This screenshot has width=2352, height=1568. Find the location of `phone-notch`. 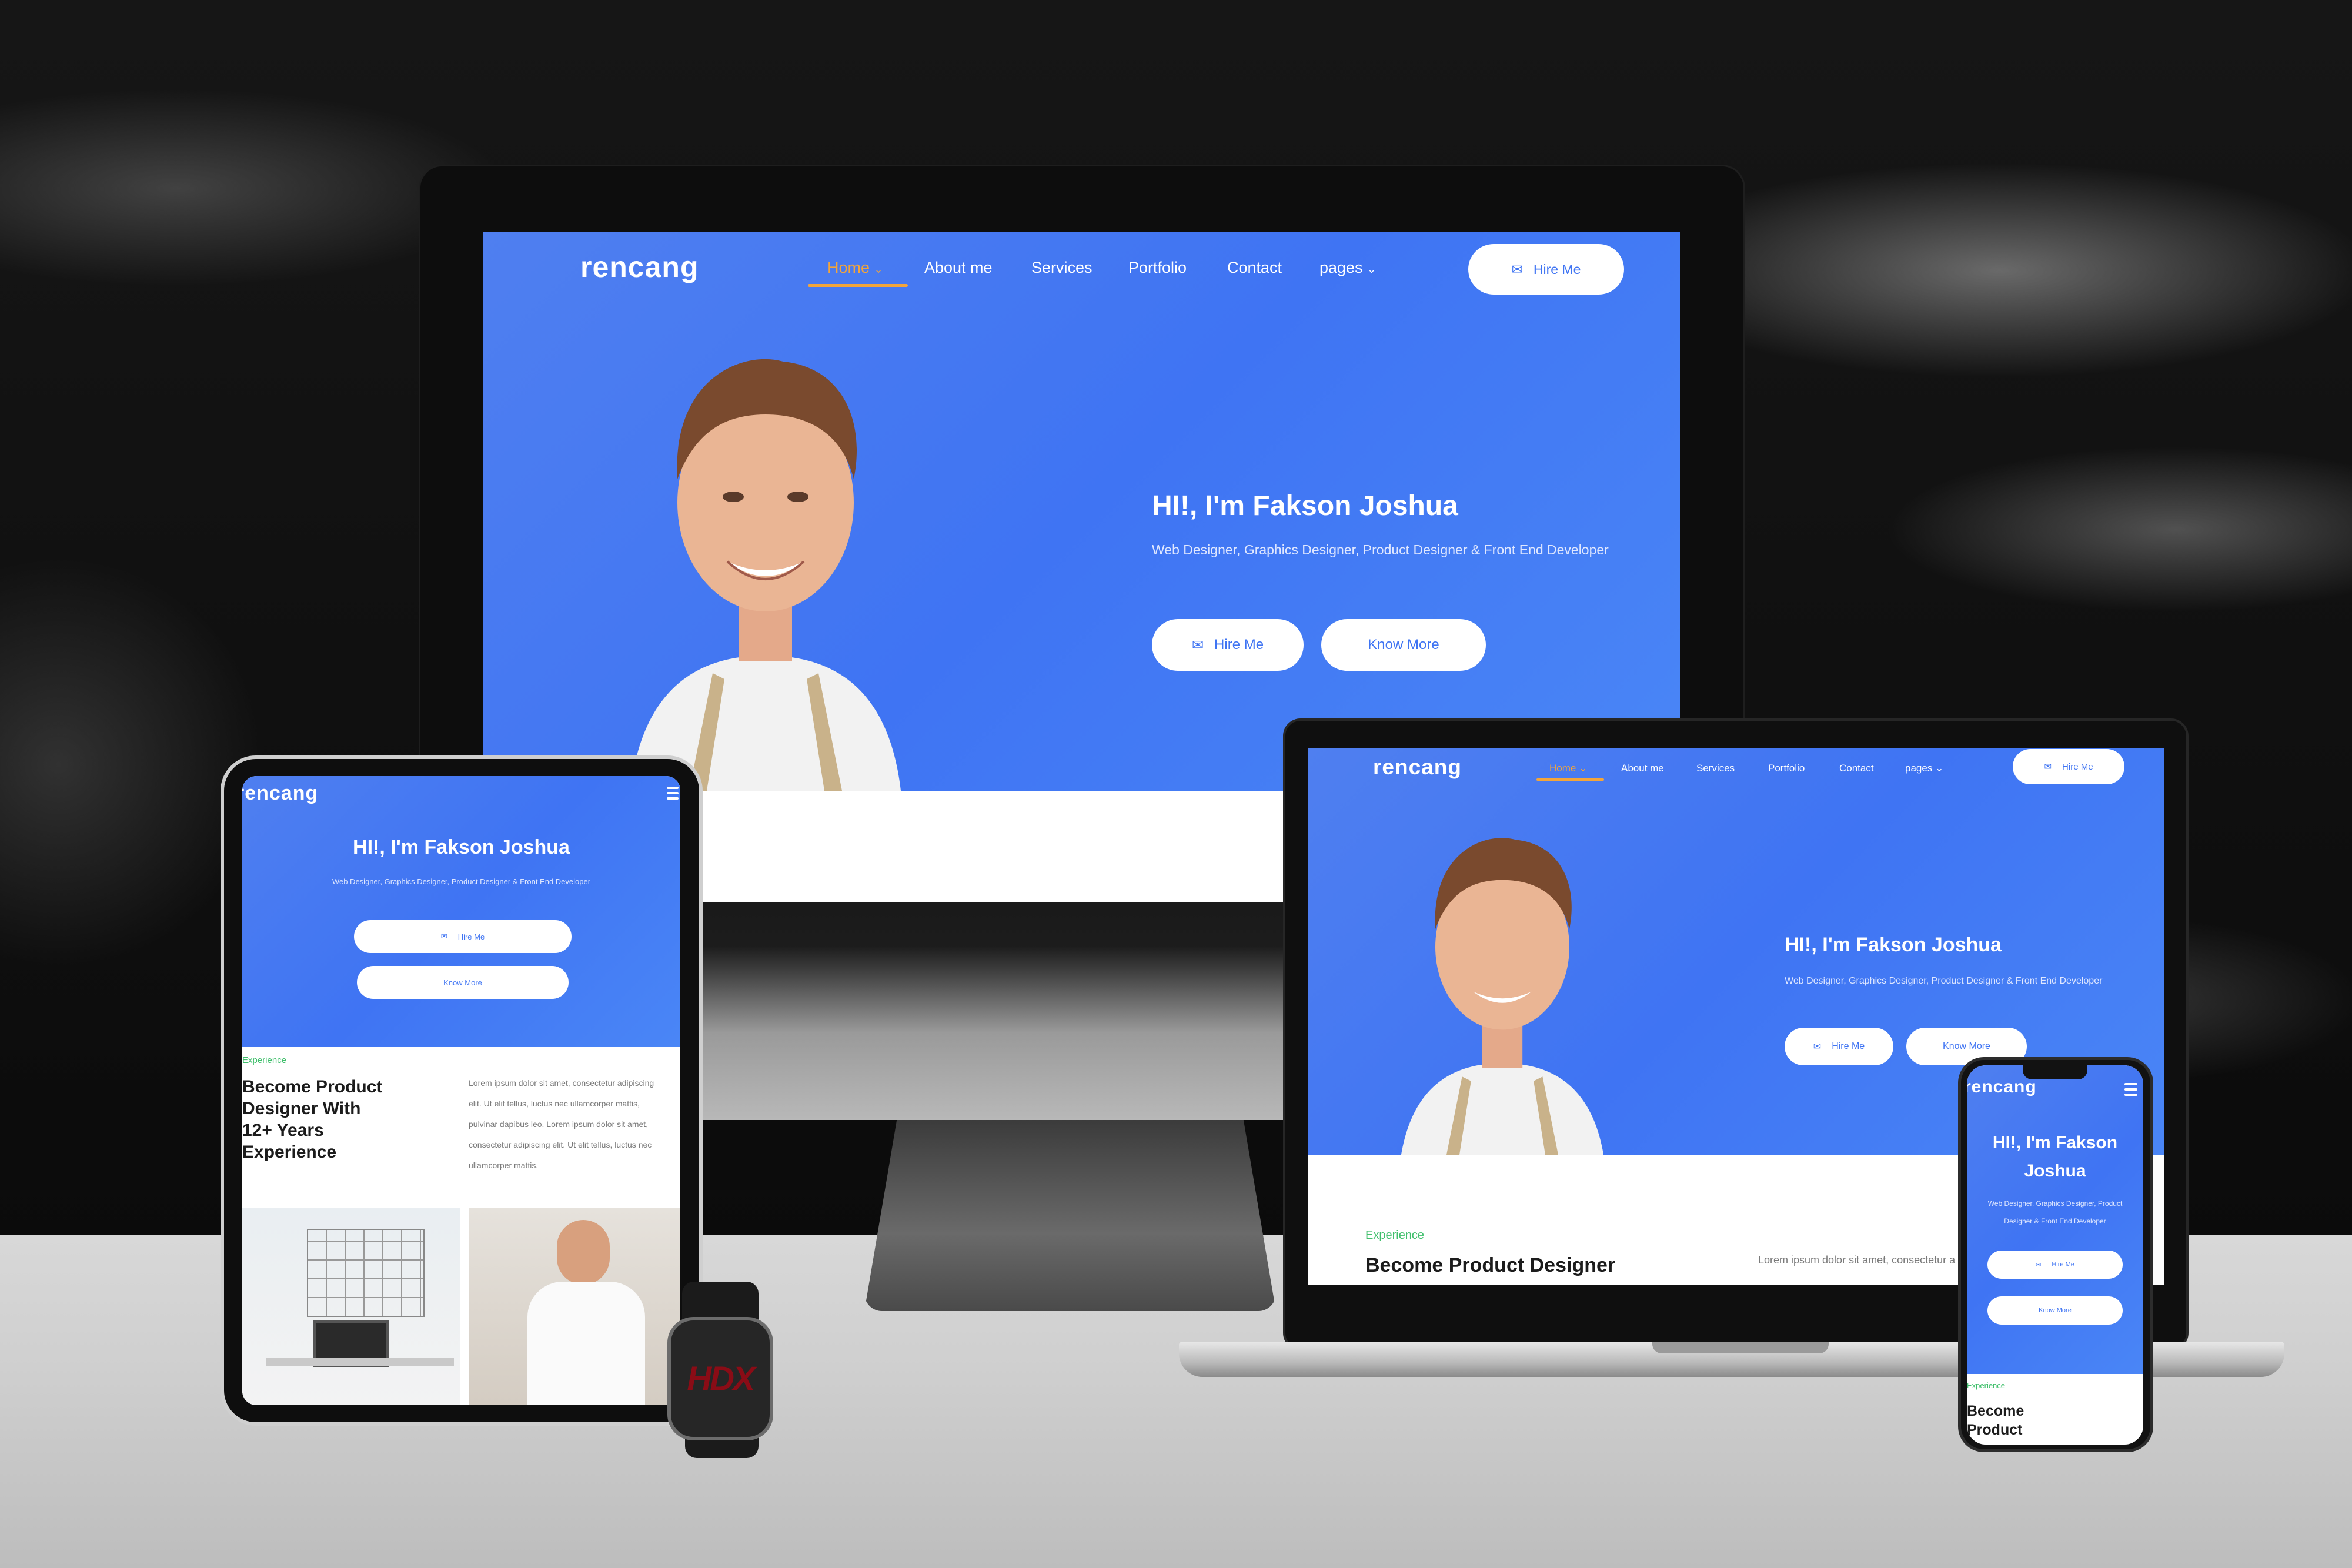

phone-notch is located at coordinates (2055, 1072).